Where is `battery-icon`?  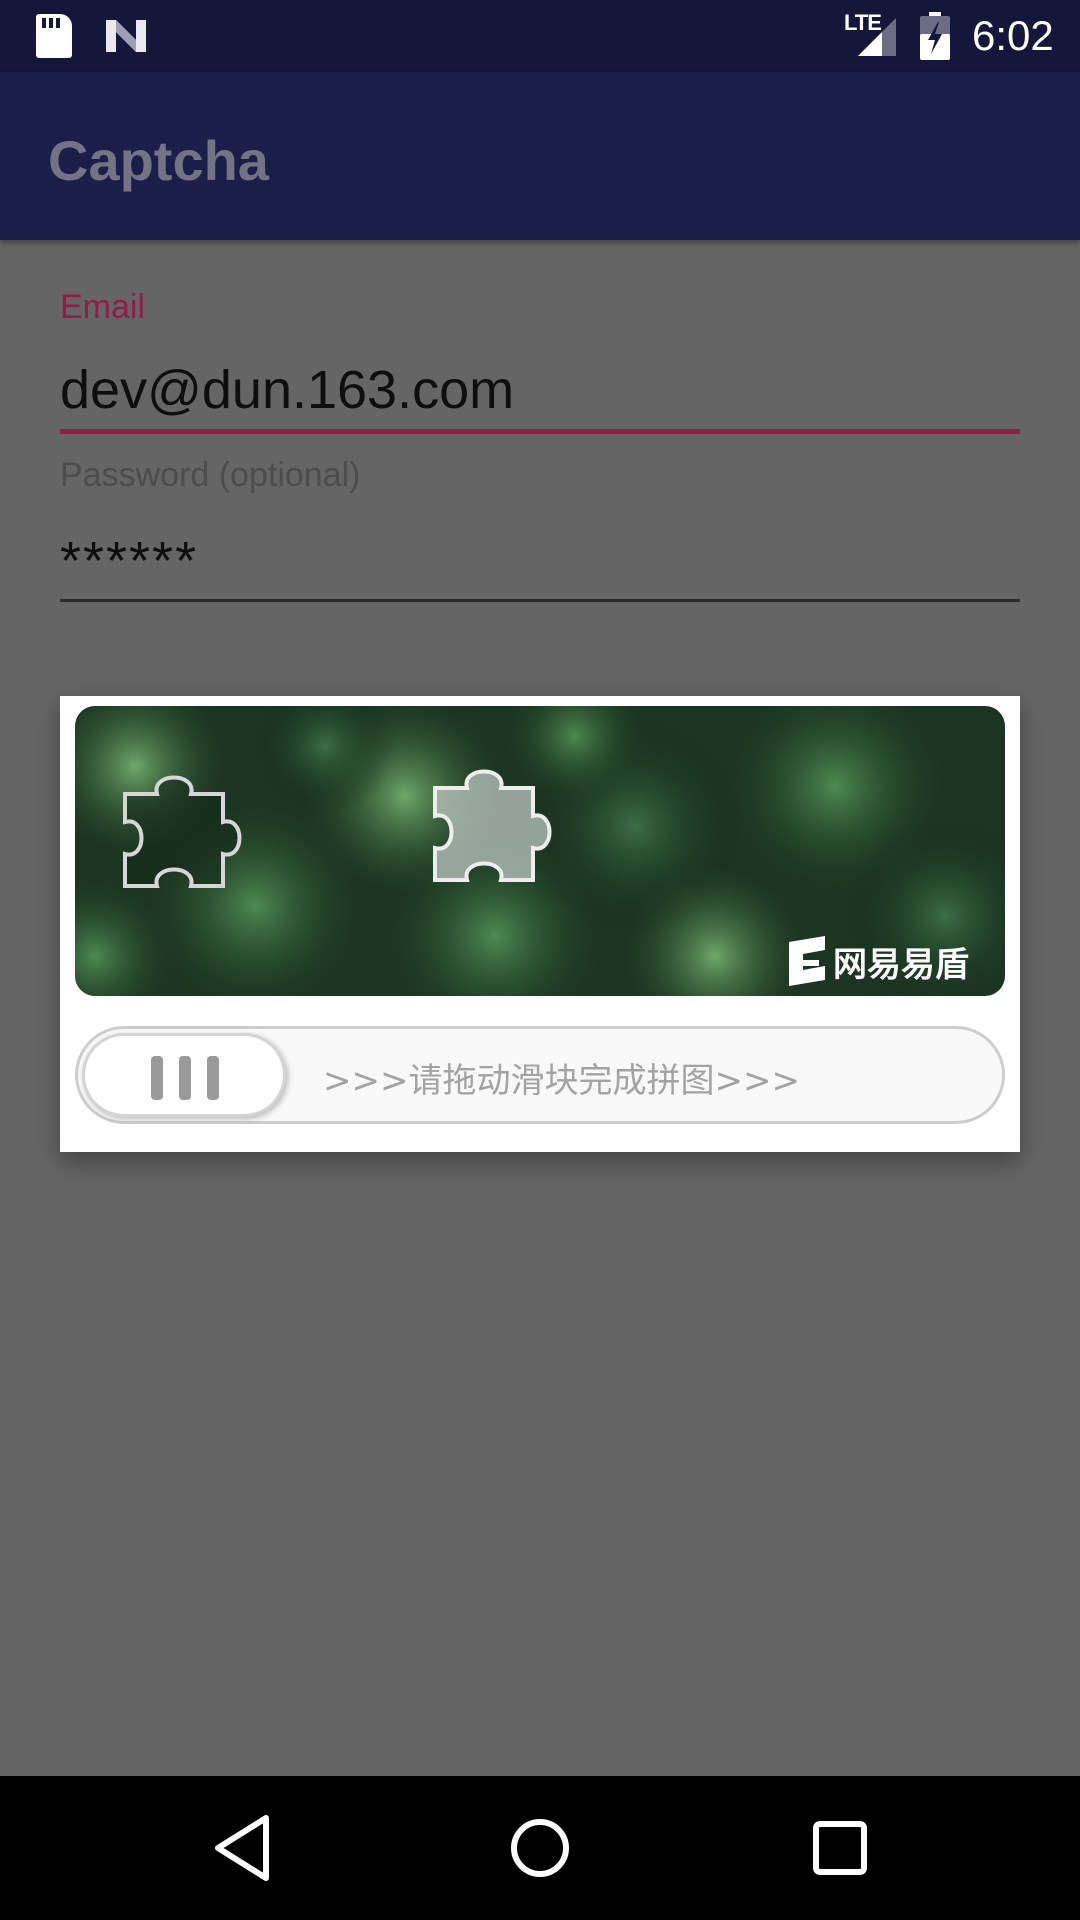 battery-icon is located at coordinates (935, 36).